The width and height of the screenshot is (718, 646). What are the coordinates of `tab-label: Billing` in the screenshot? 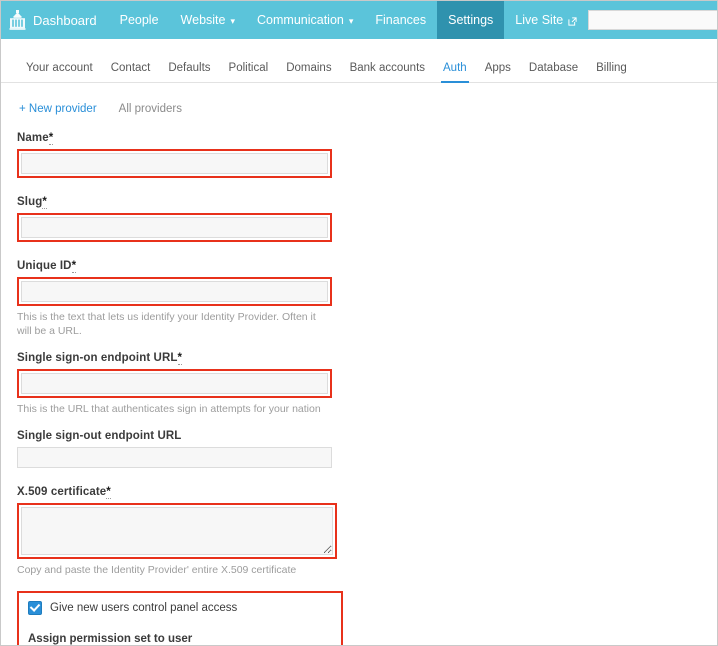 It's located at (611, 68).